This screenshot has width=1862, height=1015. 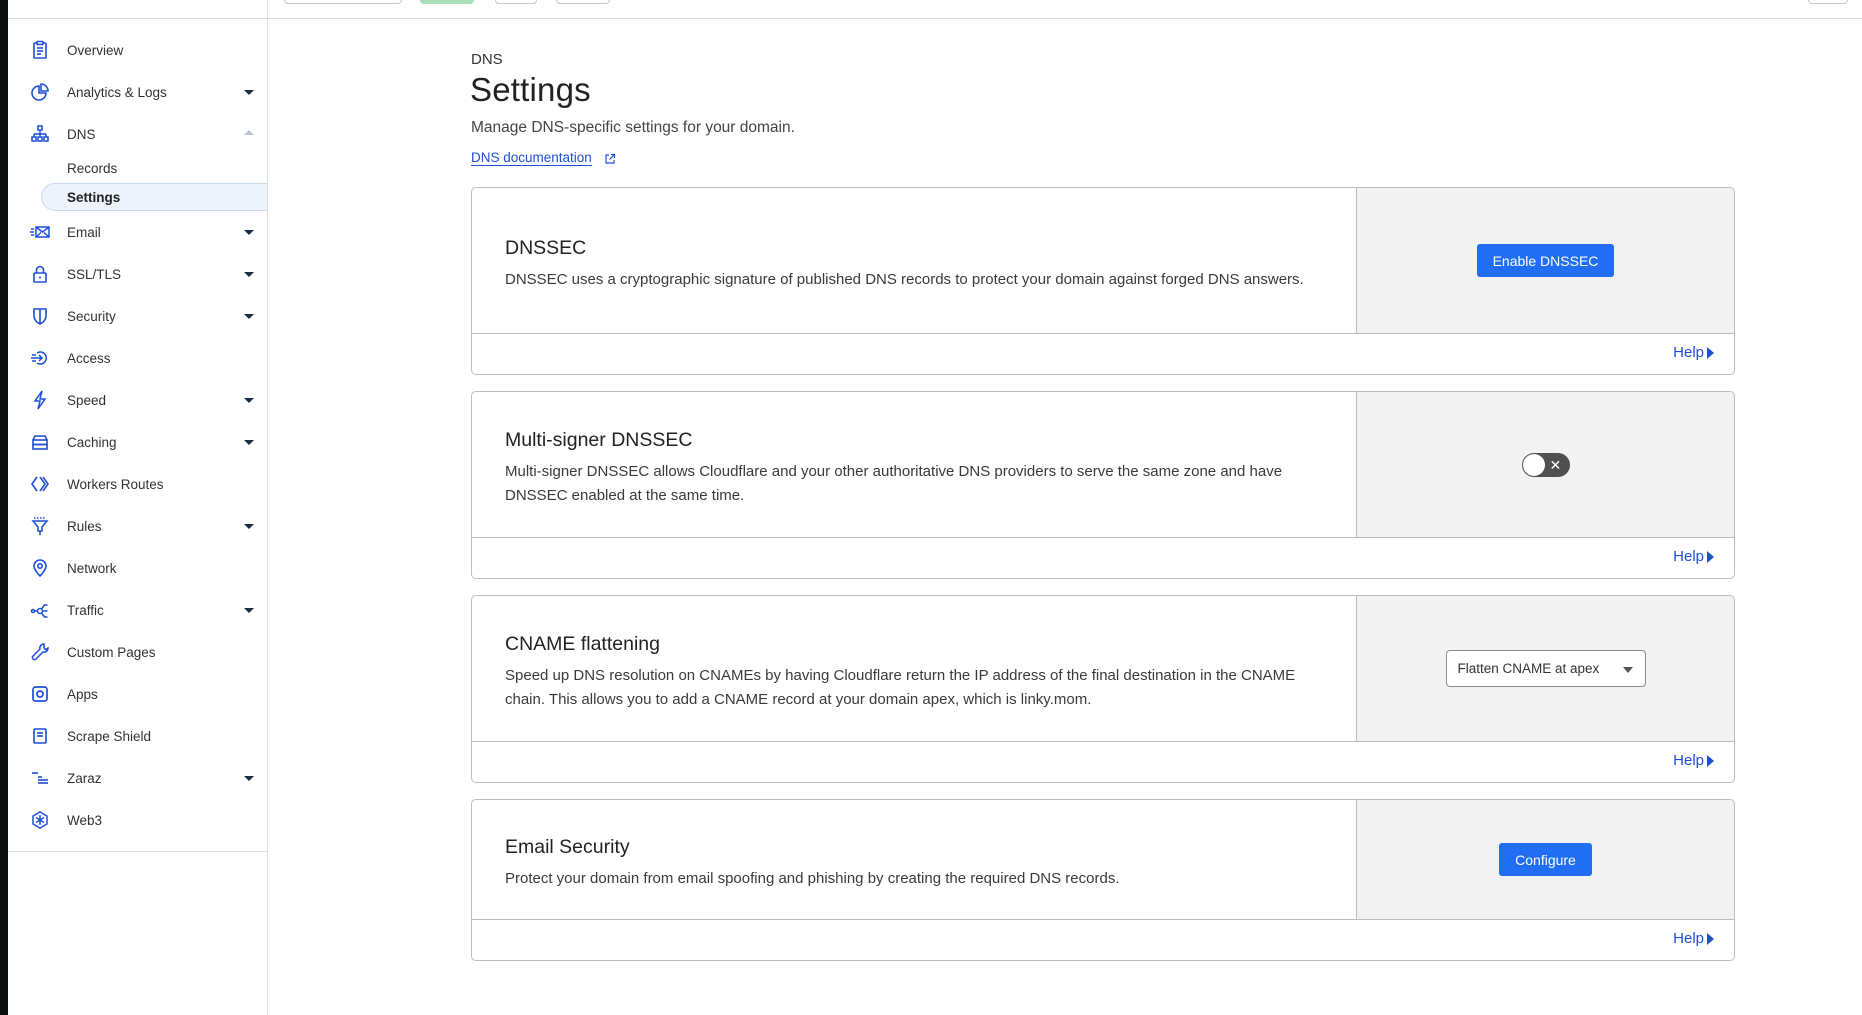 What do you see at coordinates (87, 400) in the screenshot?
I see `sidebar-item-label: Speed` at bounding box center [87, 400].